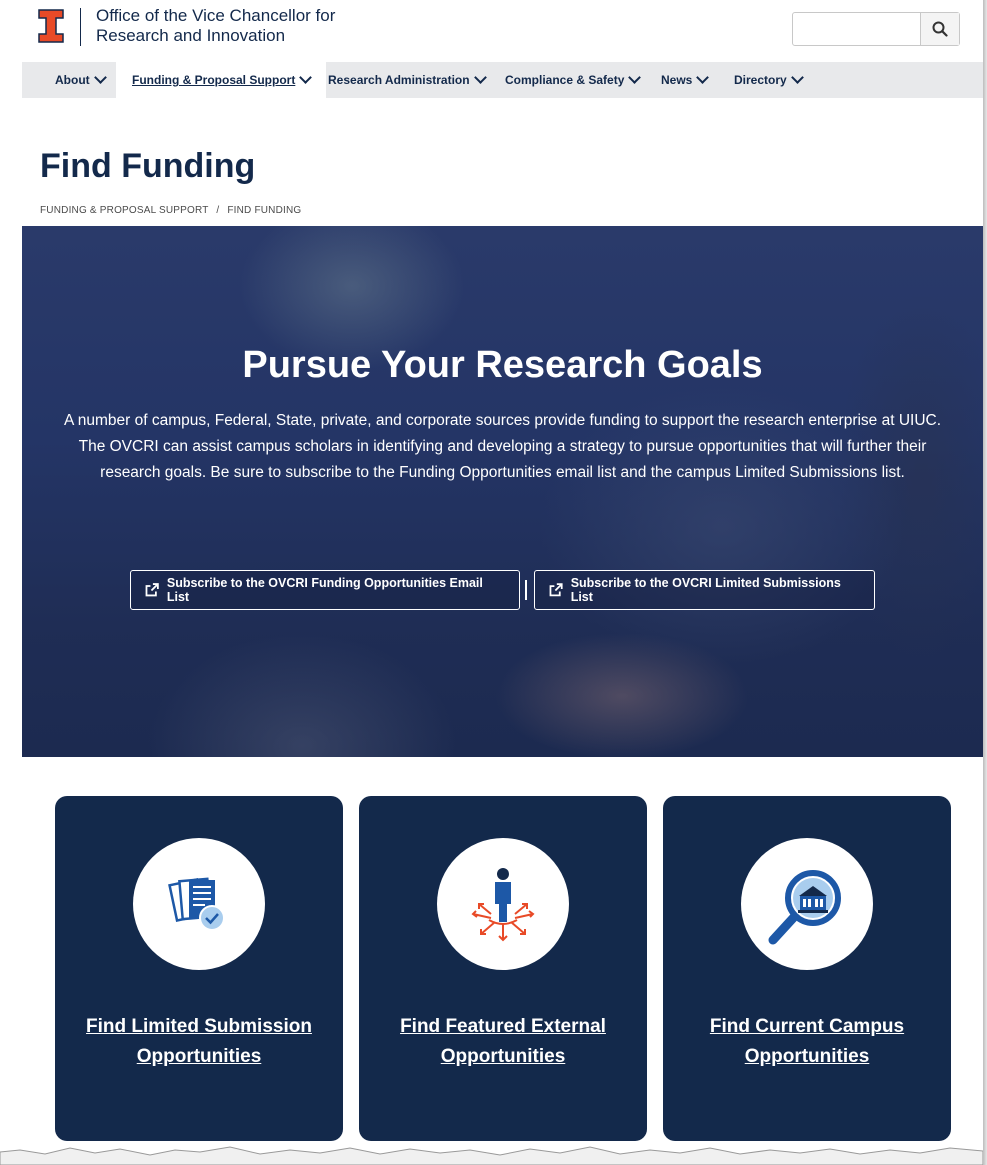 This screenshot has width=987, height=1165. Describe the element at coordinates (80, 27) in the screenshot. I see `logo-divider` at that location.